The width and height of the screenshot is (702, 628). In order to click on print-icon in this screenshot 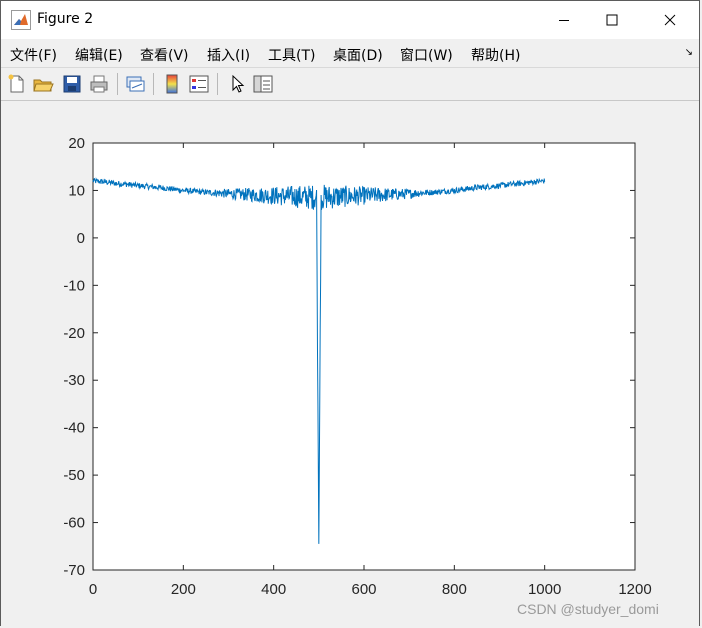, I will do `click(99, 84)`.